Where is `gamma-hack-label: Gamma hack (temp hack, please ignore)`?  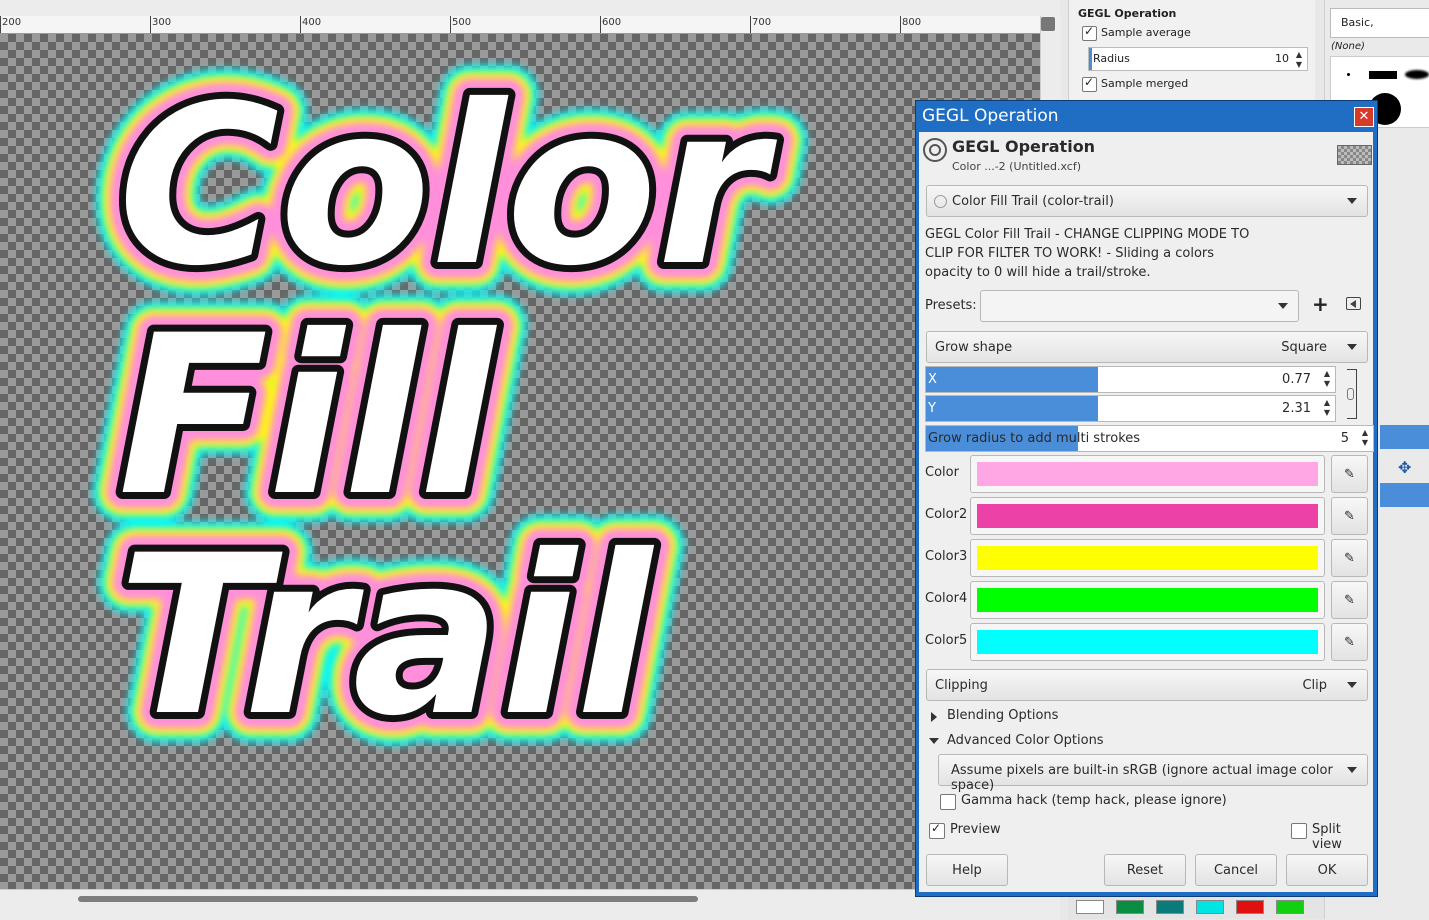
gamma-hack-label: Gamma hack (temp hack, please ignore) is located at coordinates (1094, 800).